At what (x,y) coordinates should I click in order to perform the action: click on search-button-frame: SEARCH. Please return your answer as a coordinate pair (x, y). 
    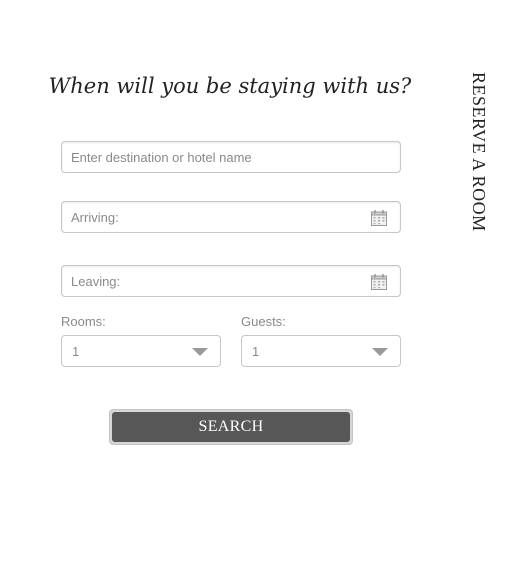
    Looking at the image, I should click on (231, 427).